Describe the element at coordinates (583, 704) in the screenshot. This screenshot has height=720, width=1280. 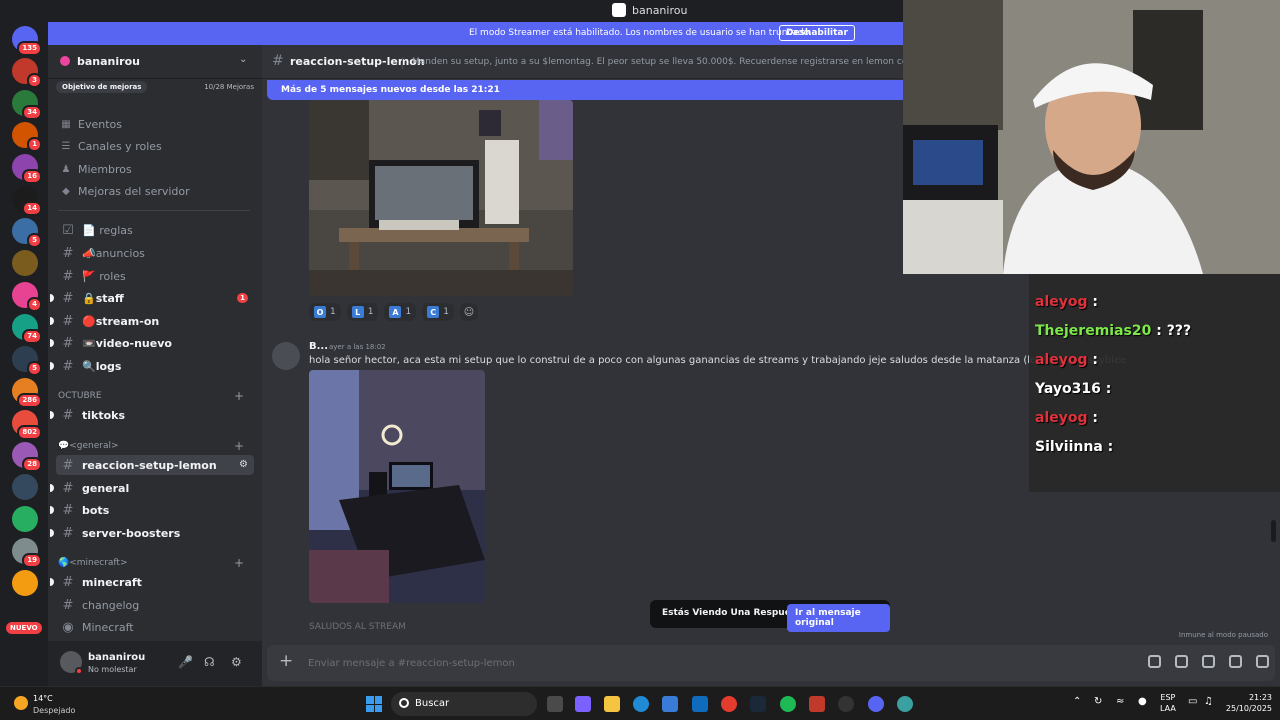
I see `copilot-icon` at that location.